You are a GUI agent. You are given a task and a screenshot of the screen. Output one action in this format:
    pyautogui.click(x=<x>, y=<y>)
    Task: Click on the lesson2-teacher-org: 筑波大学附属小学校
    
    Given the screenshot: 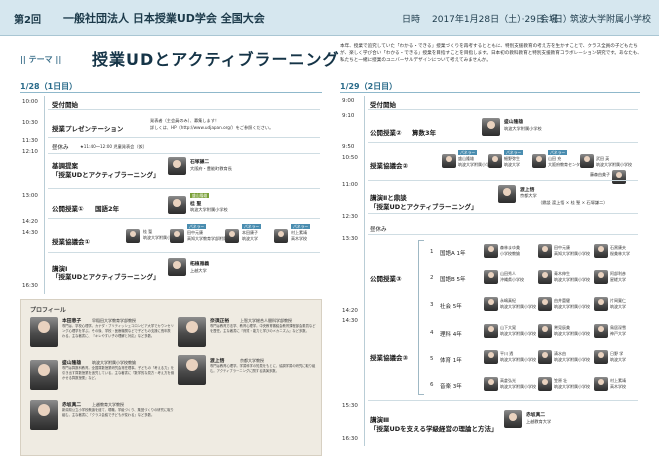 What is the action you would take?
    pyautogui.click(x=523, y=128)
    